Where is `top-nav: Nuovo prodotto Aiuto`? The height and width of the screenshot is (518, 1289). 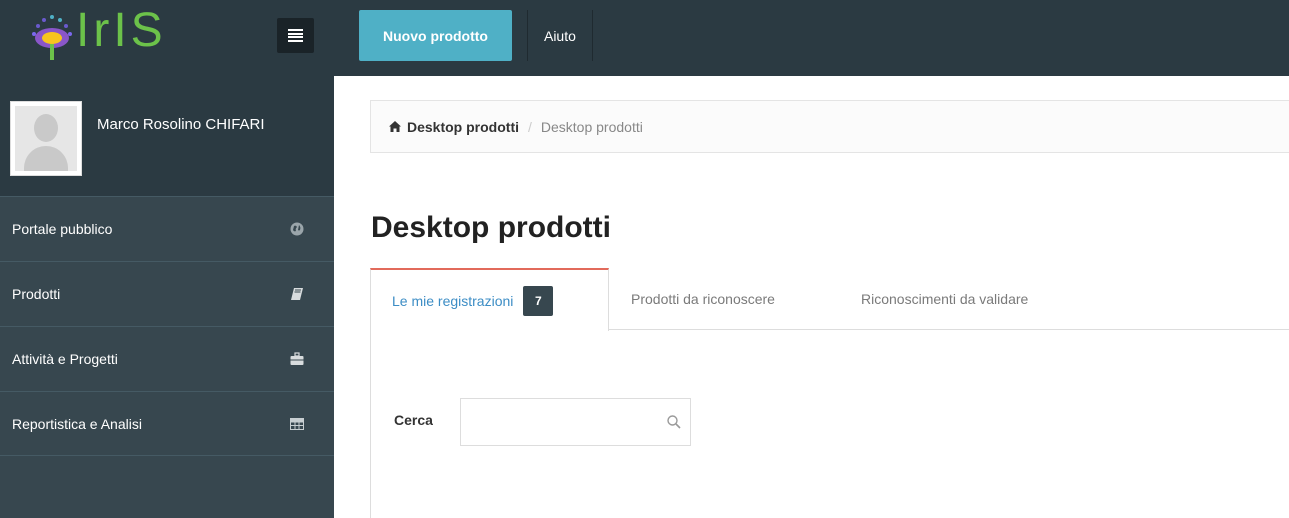 top-nav: Nuovo prodotto Aiuto is located at coordinates (476, 36).